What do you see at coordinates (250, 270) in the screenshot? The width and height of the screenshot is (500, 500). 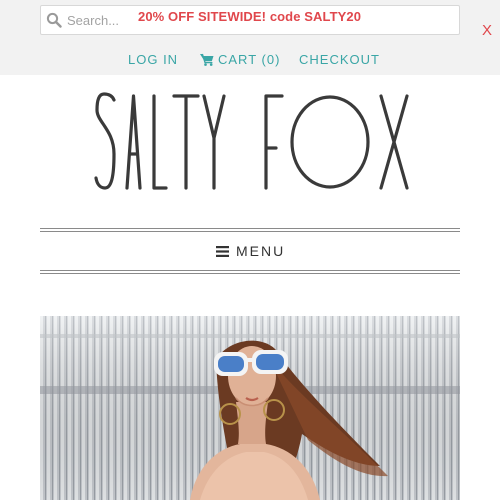 I see `divider-bottom-inner` at bounding box center [250, 270].